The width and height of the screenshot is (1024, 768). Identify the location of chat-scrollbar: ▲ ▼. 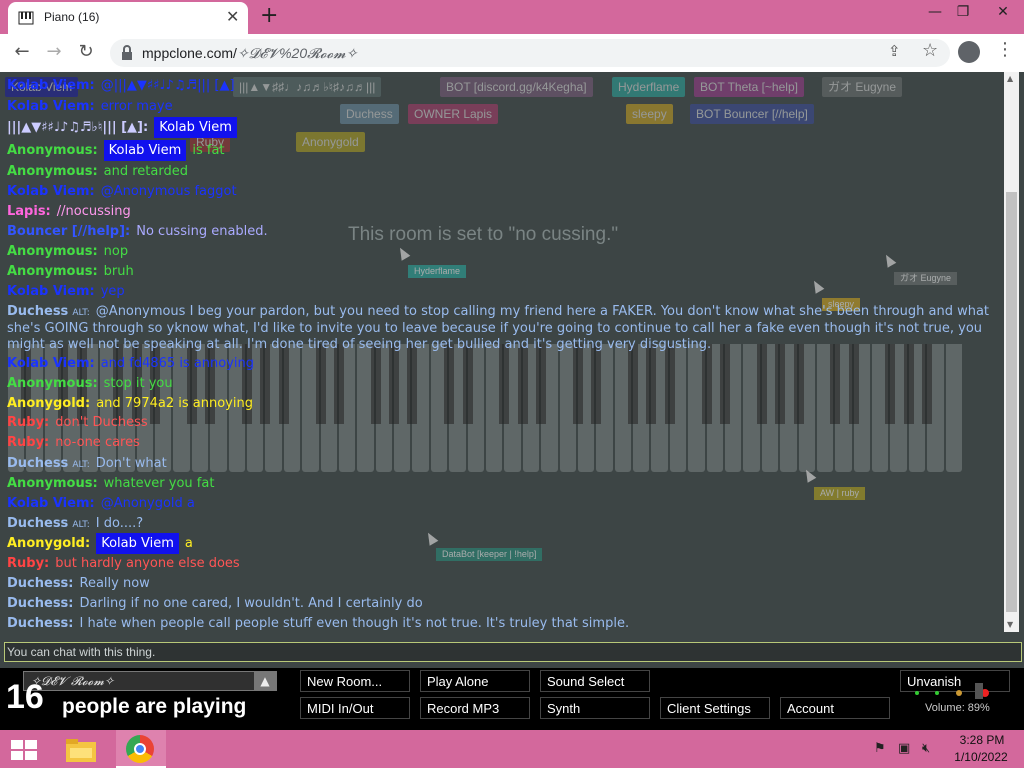
(1011, 352).